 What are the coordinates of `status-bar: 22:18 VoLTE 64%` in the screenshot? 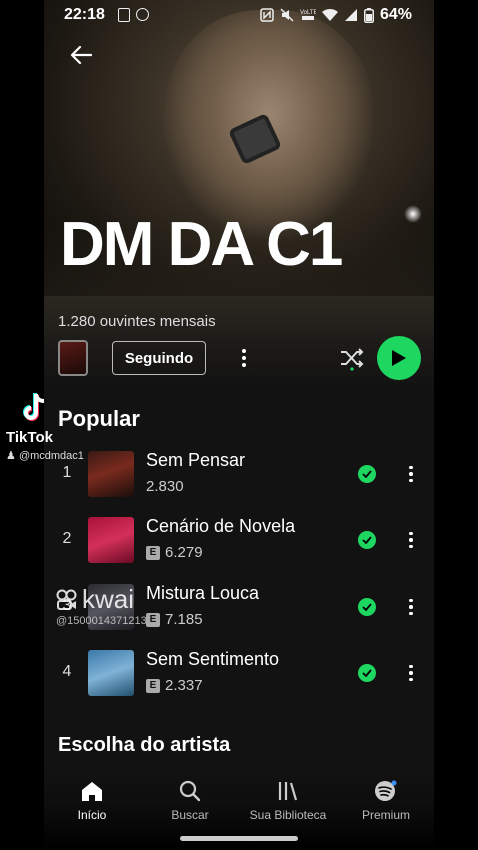 It's located at (239, 16).